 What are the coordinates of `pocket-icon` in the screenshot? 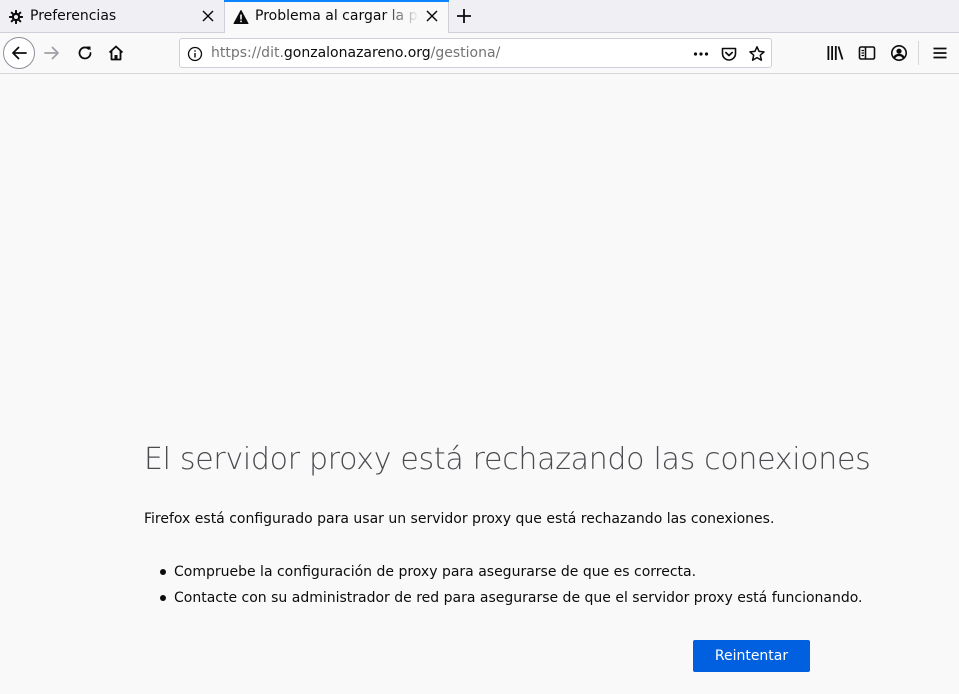 It's located at (729, 54).